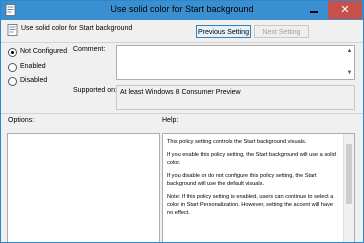  I want to click on radio-label: Not Configured, so click(44, 51).